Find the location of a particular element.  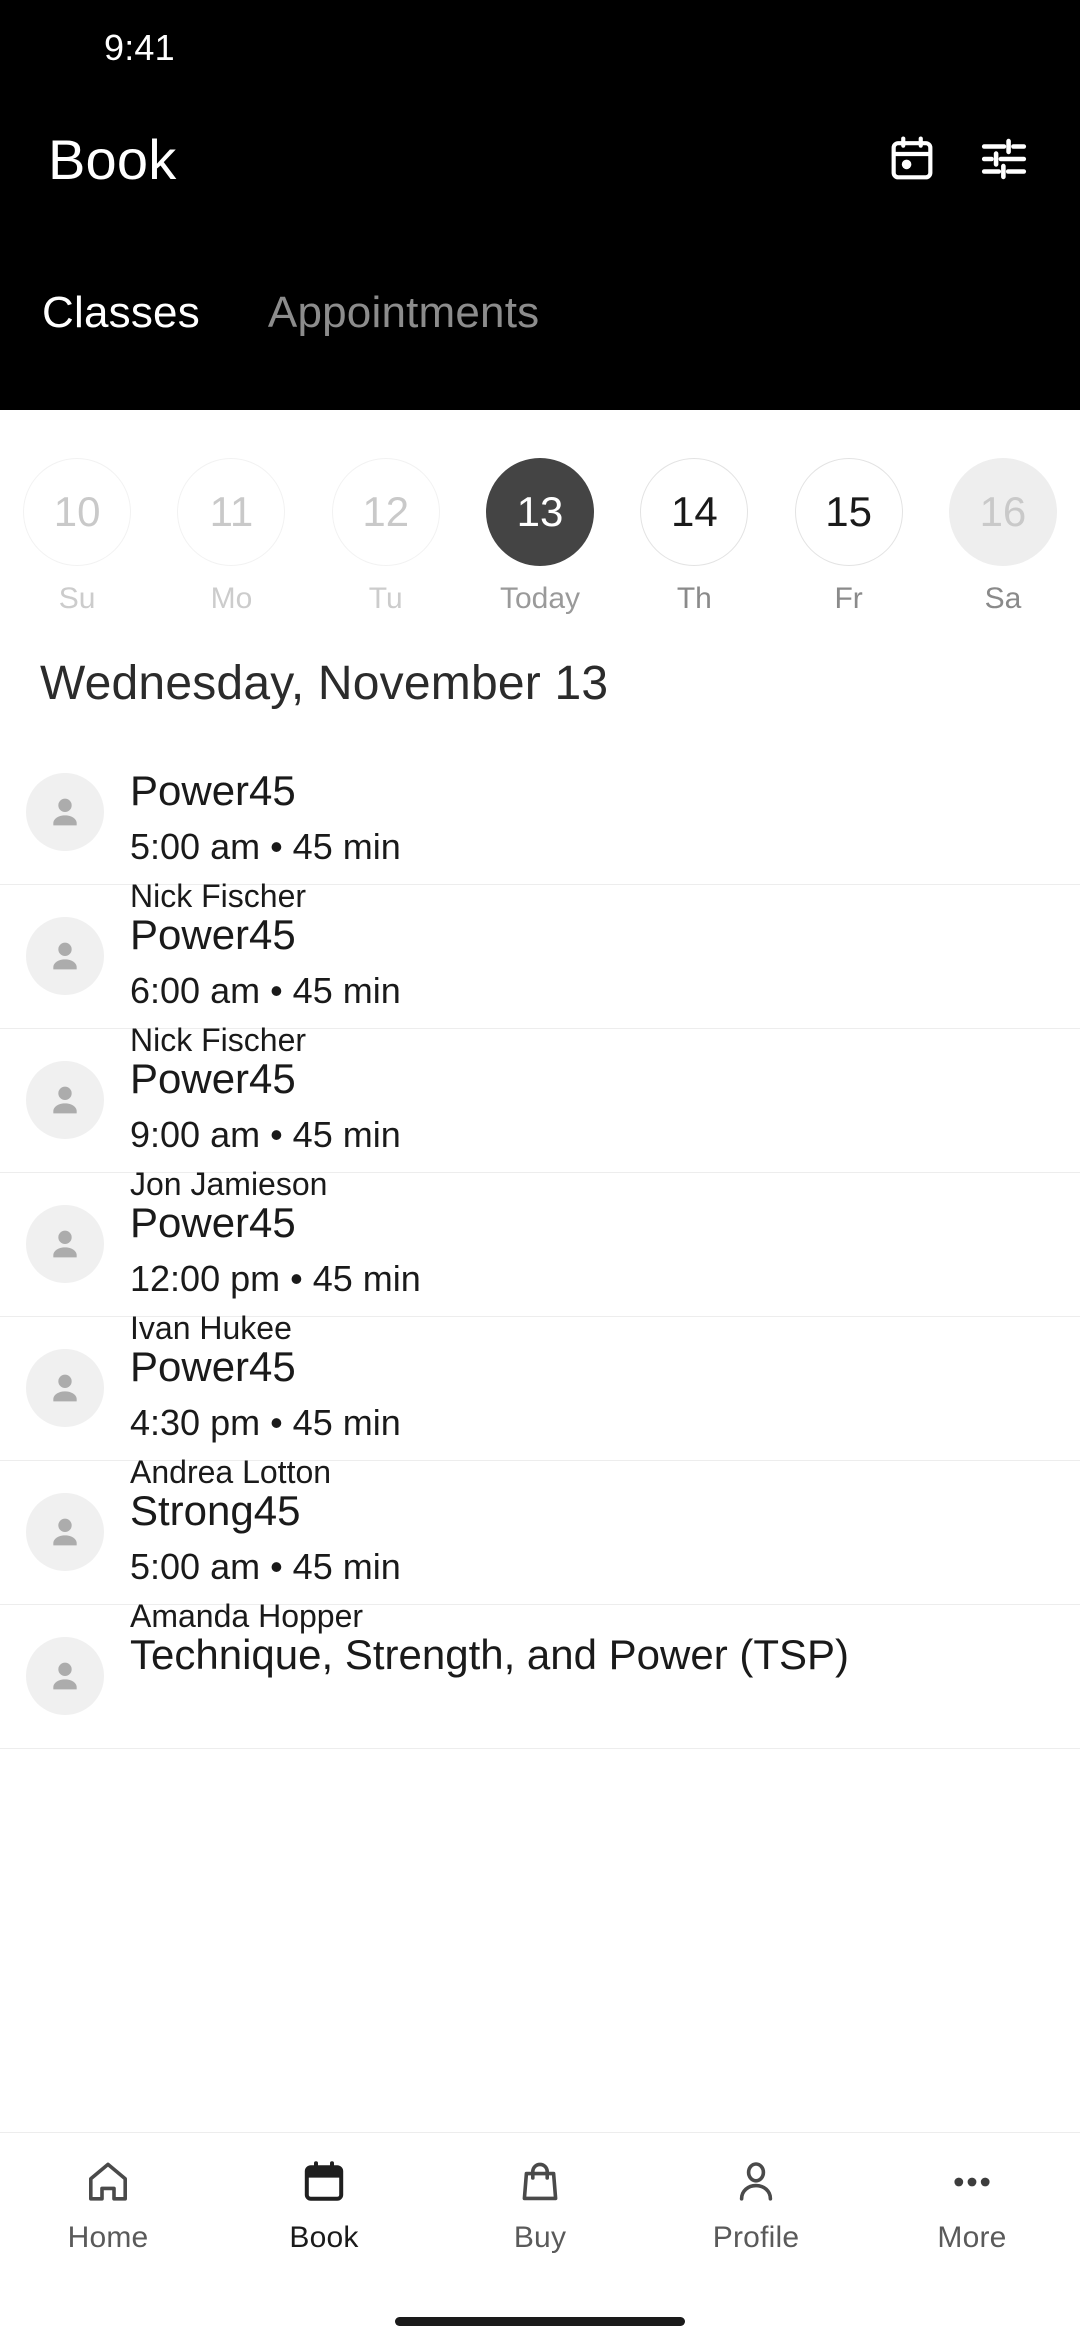

nav-item-home: Home is located at coordinates (108, 2205).